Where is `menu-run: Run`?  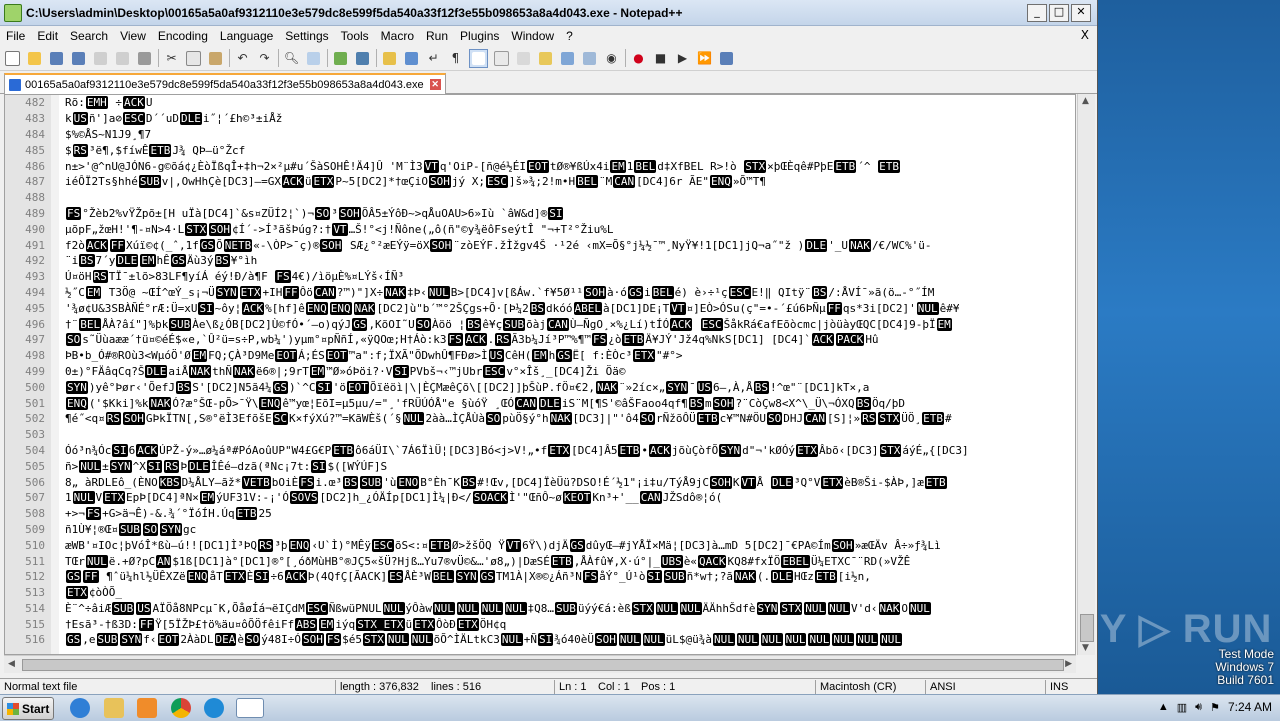
menu-run: Run is located at coordinates (437, 36).